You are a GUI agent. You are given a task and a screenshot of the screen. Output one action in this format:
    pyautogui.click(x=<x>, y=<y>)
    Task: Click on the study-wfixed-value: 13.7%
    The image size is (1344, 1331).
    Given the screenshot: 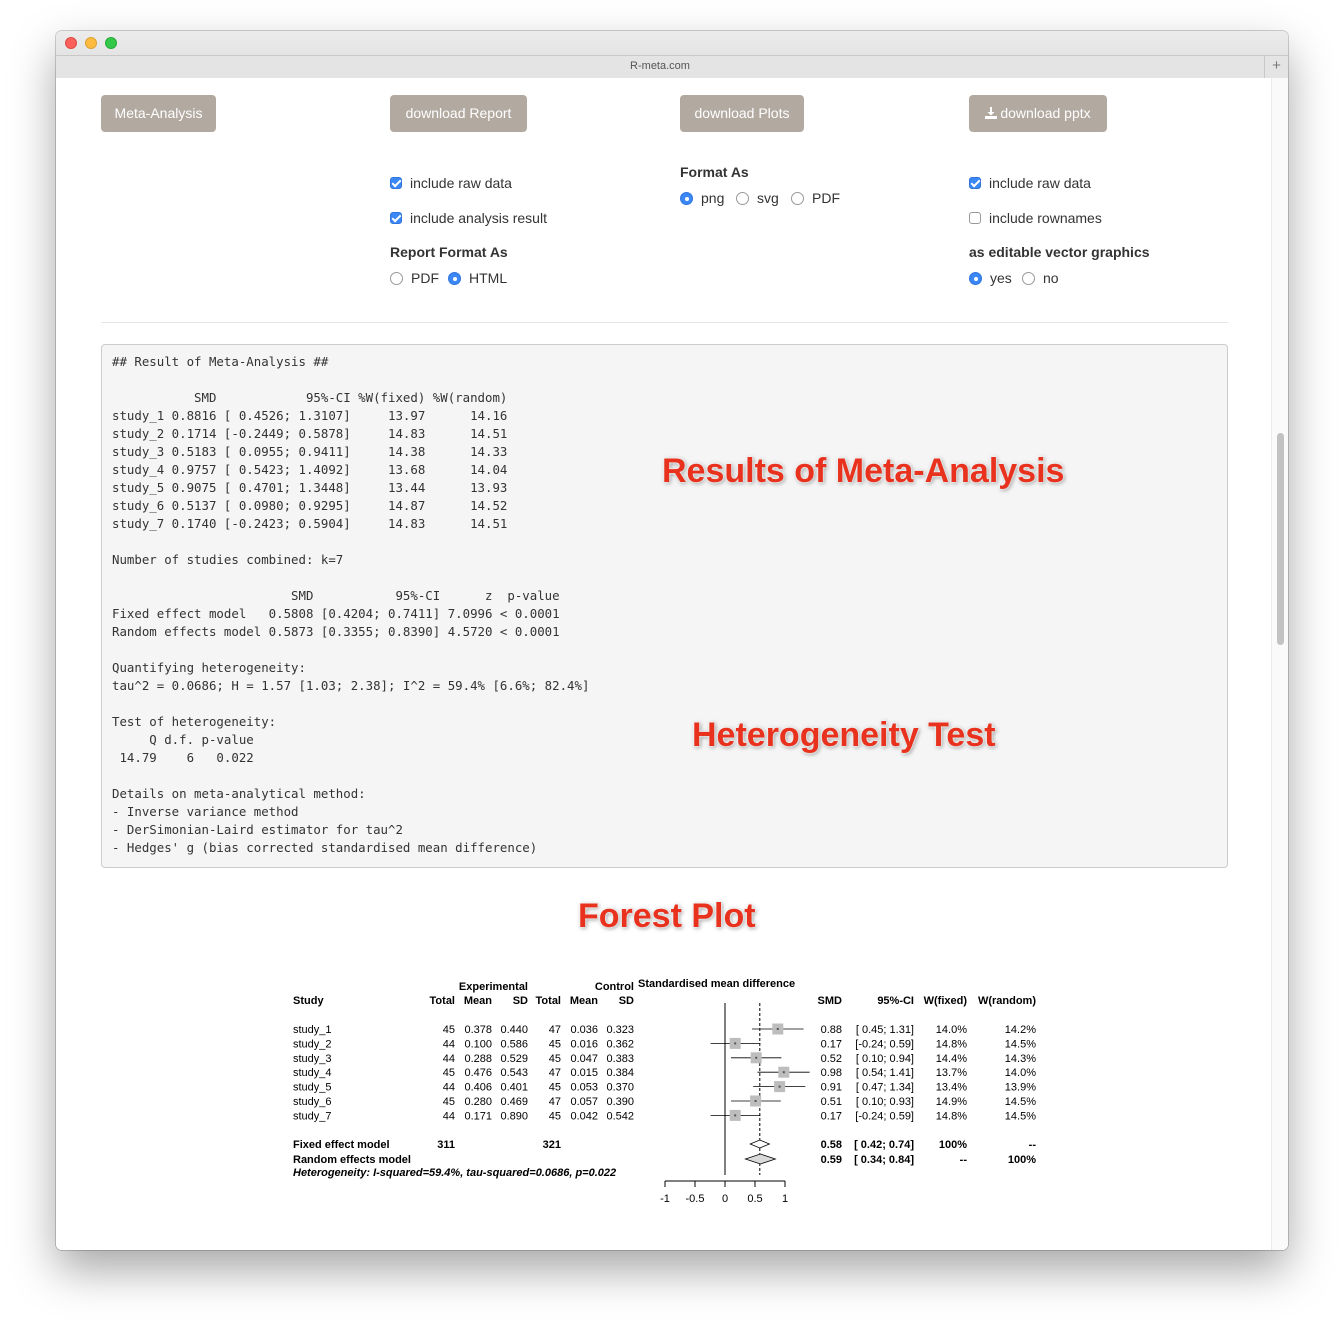 What is the action you would take?
    pyautogui.click(x=951, y=1073)
    